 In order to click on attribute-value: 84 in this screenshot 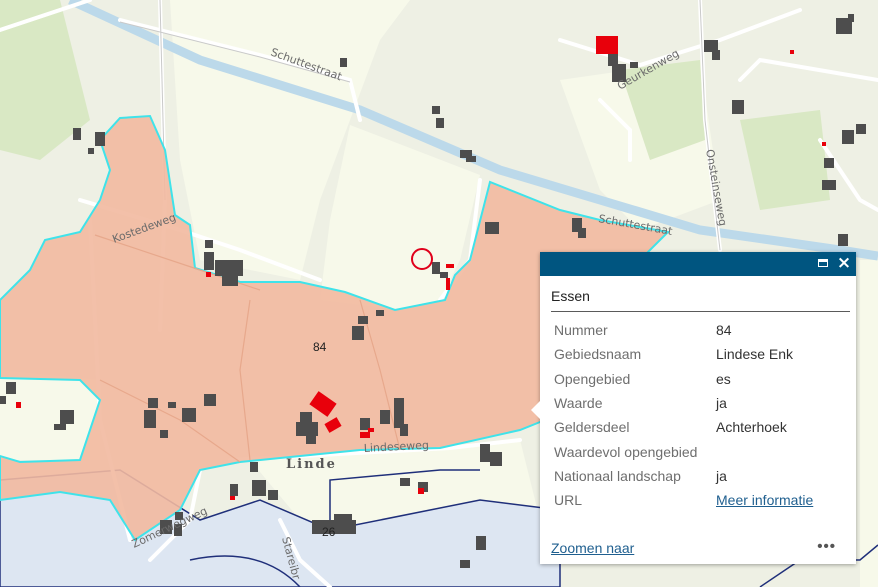, I will do `click(724, 330)`.